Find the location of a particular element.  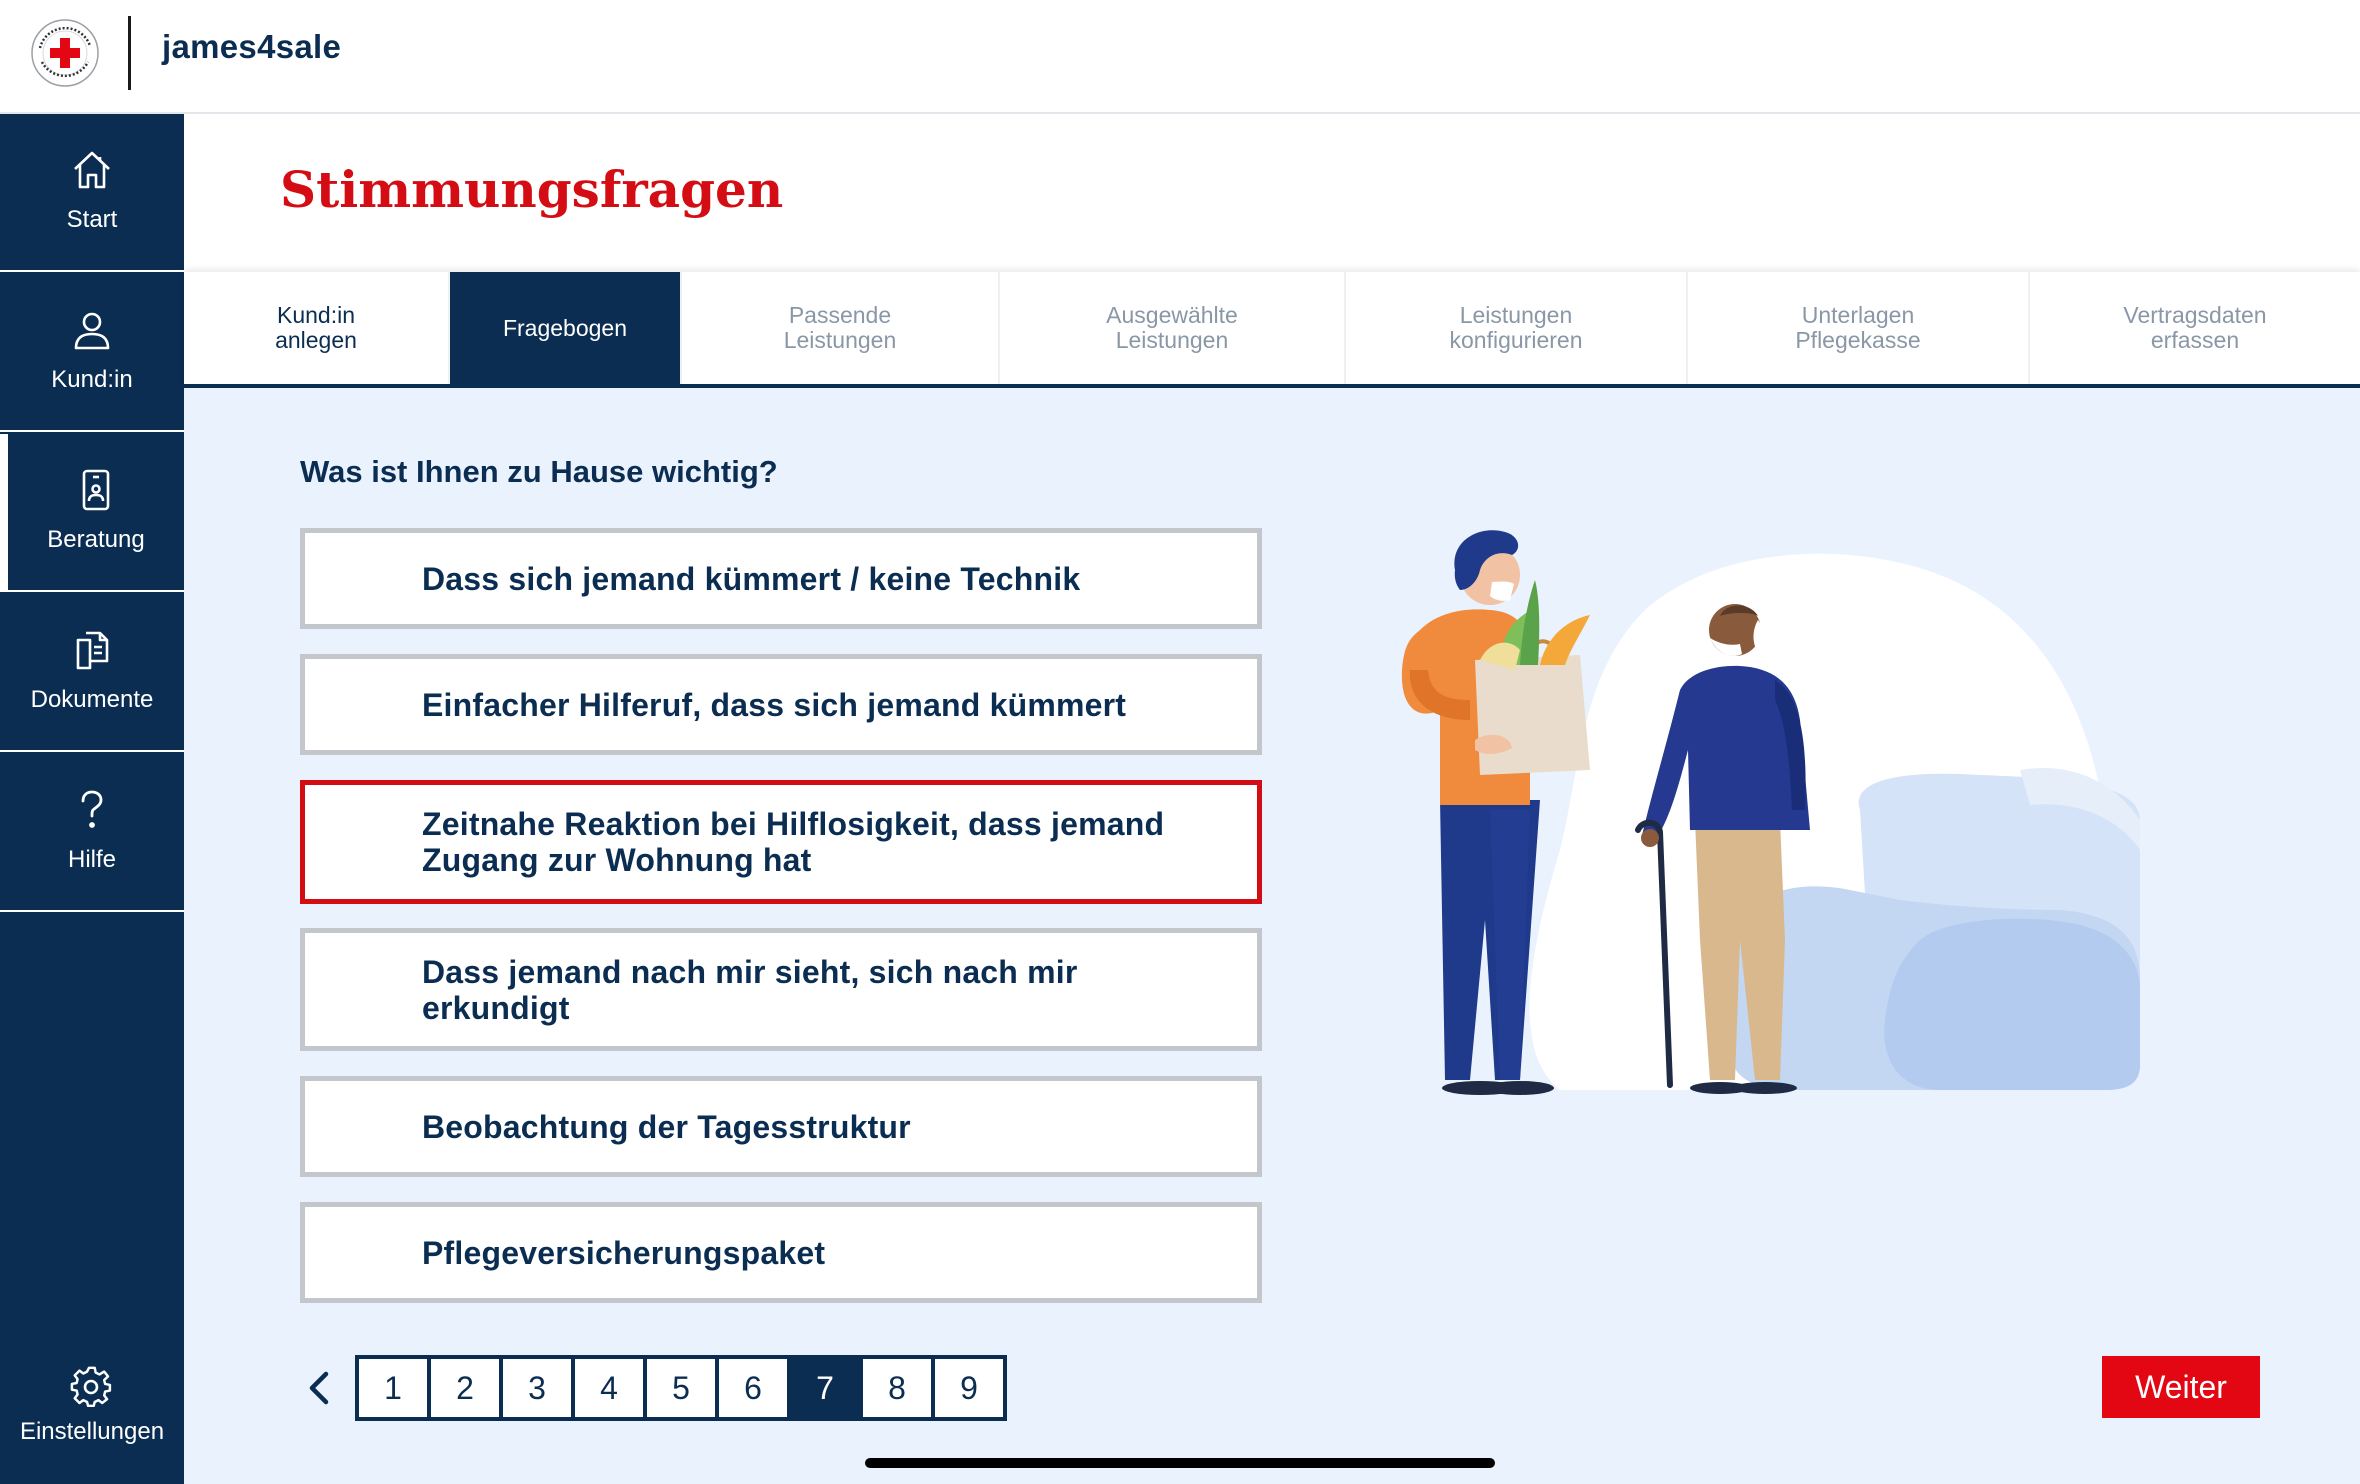

page-button-3: 3 is located at coordinates (537, 1388).